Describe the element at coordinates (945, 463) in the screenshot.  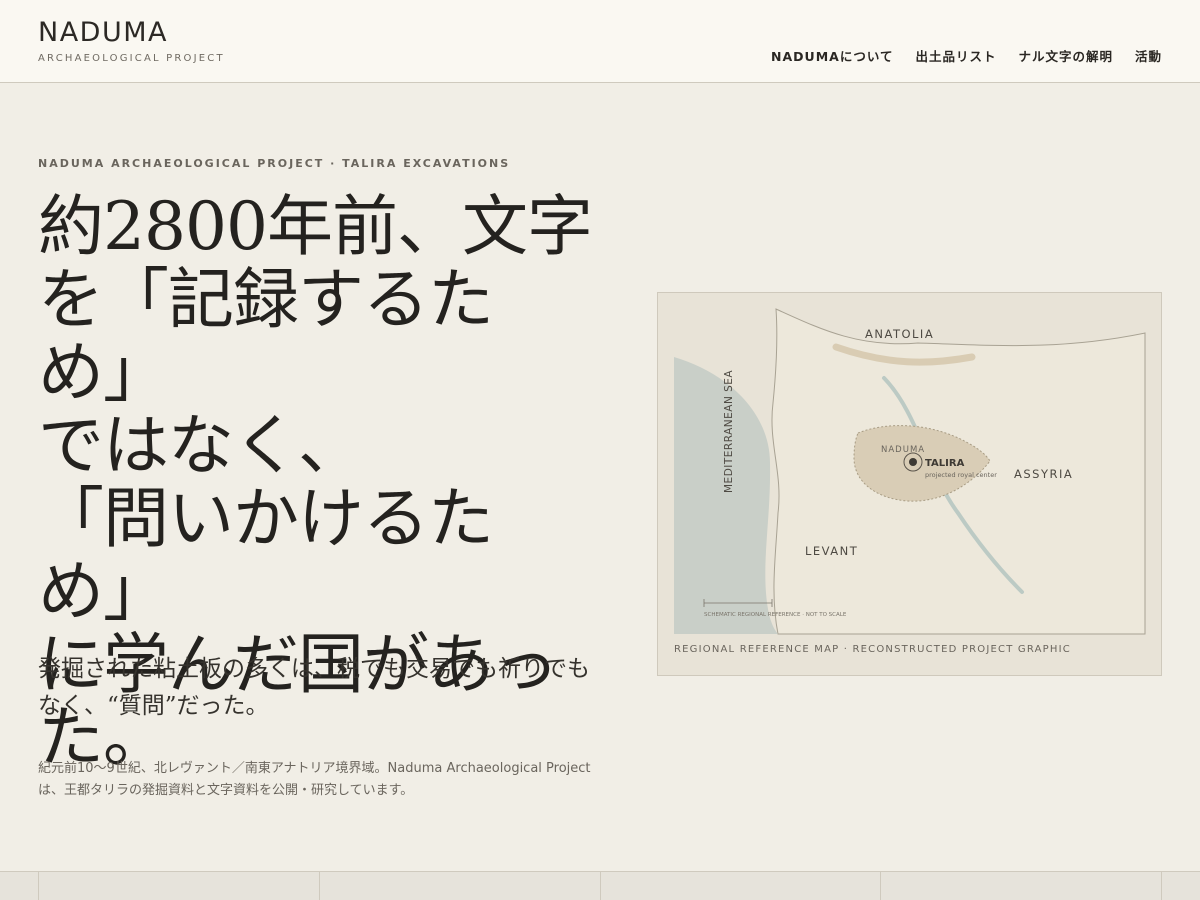
I see `map-label-talira: TALIRA` at that location.